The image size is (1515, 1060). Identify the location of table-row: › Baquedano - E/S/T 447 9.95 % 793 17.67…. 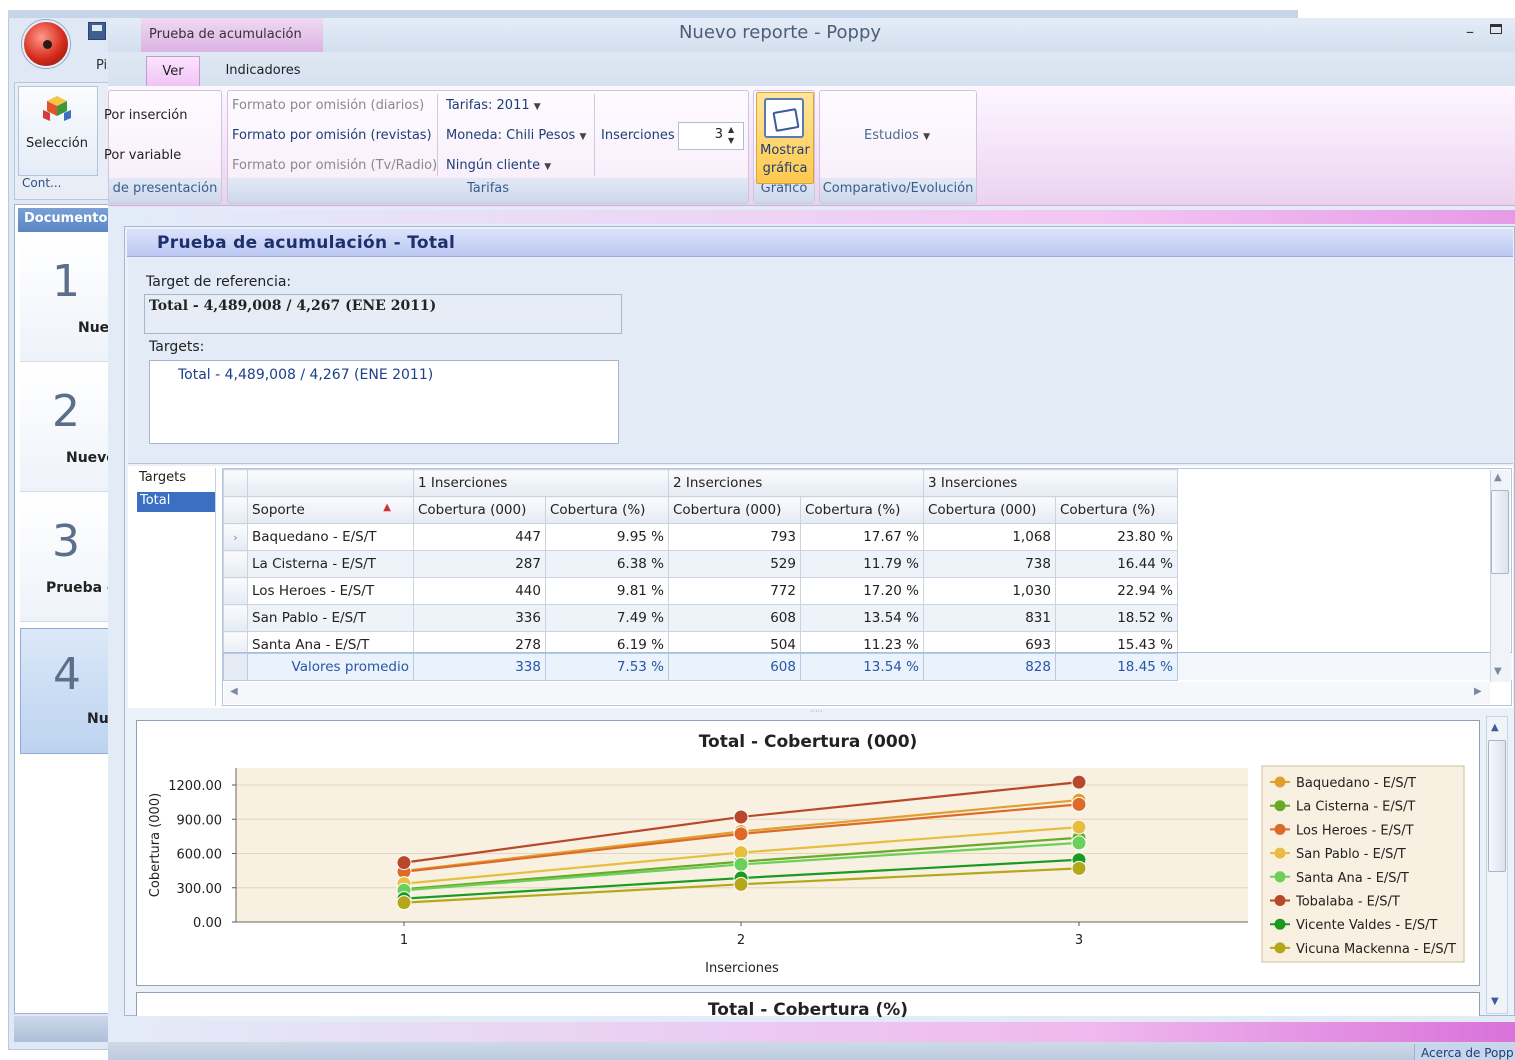
(700, 537).